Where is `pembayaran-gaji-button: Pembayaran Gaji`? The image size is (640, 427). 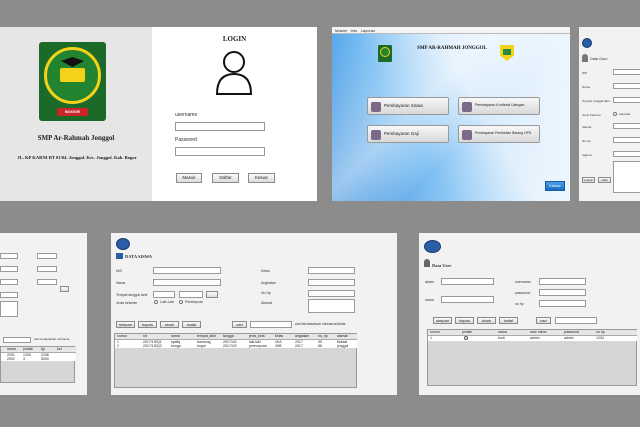 pembayaran-gaji-button: Pembayaran Gaji is located at coordinates (408, 134).